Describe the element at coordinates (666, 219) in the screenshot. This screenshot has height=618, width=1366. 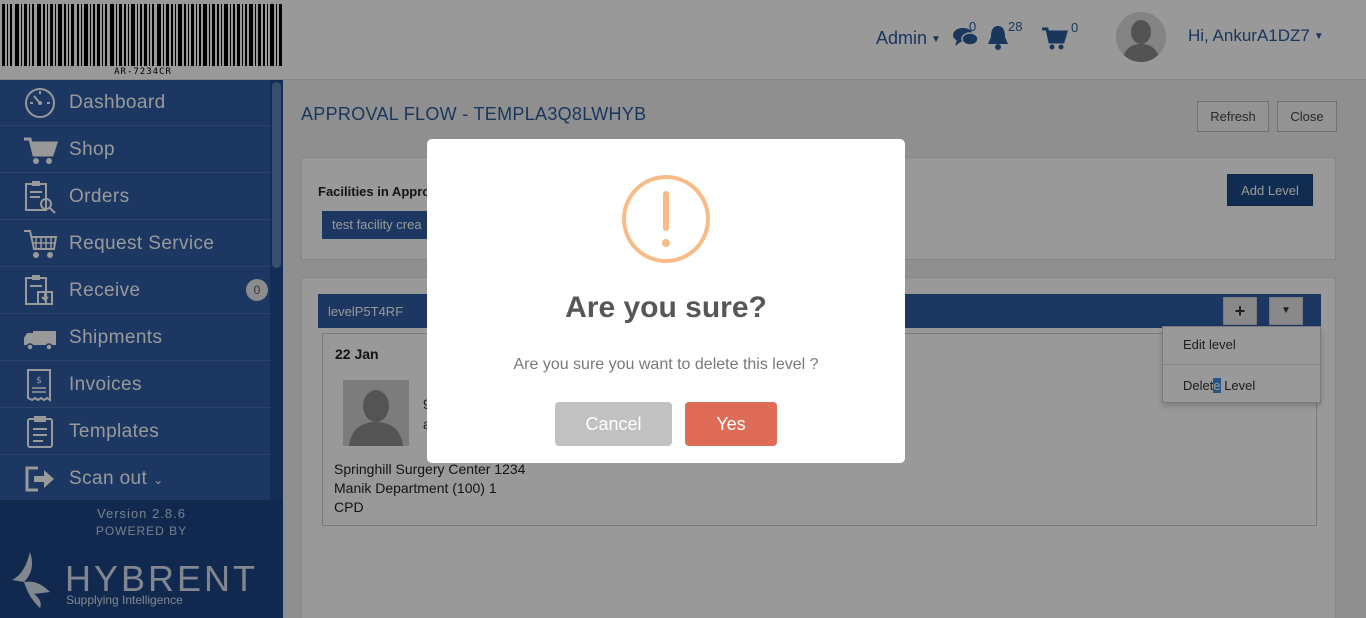
I see `warning-icon` at that location.